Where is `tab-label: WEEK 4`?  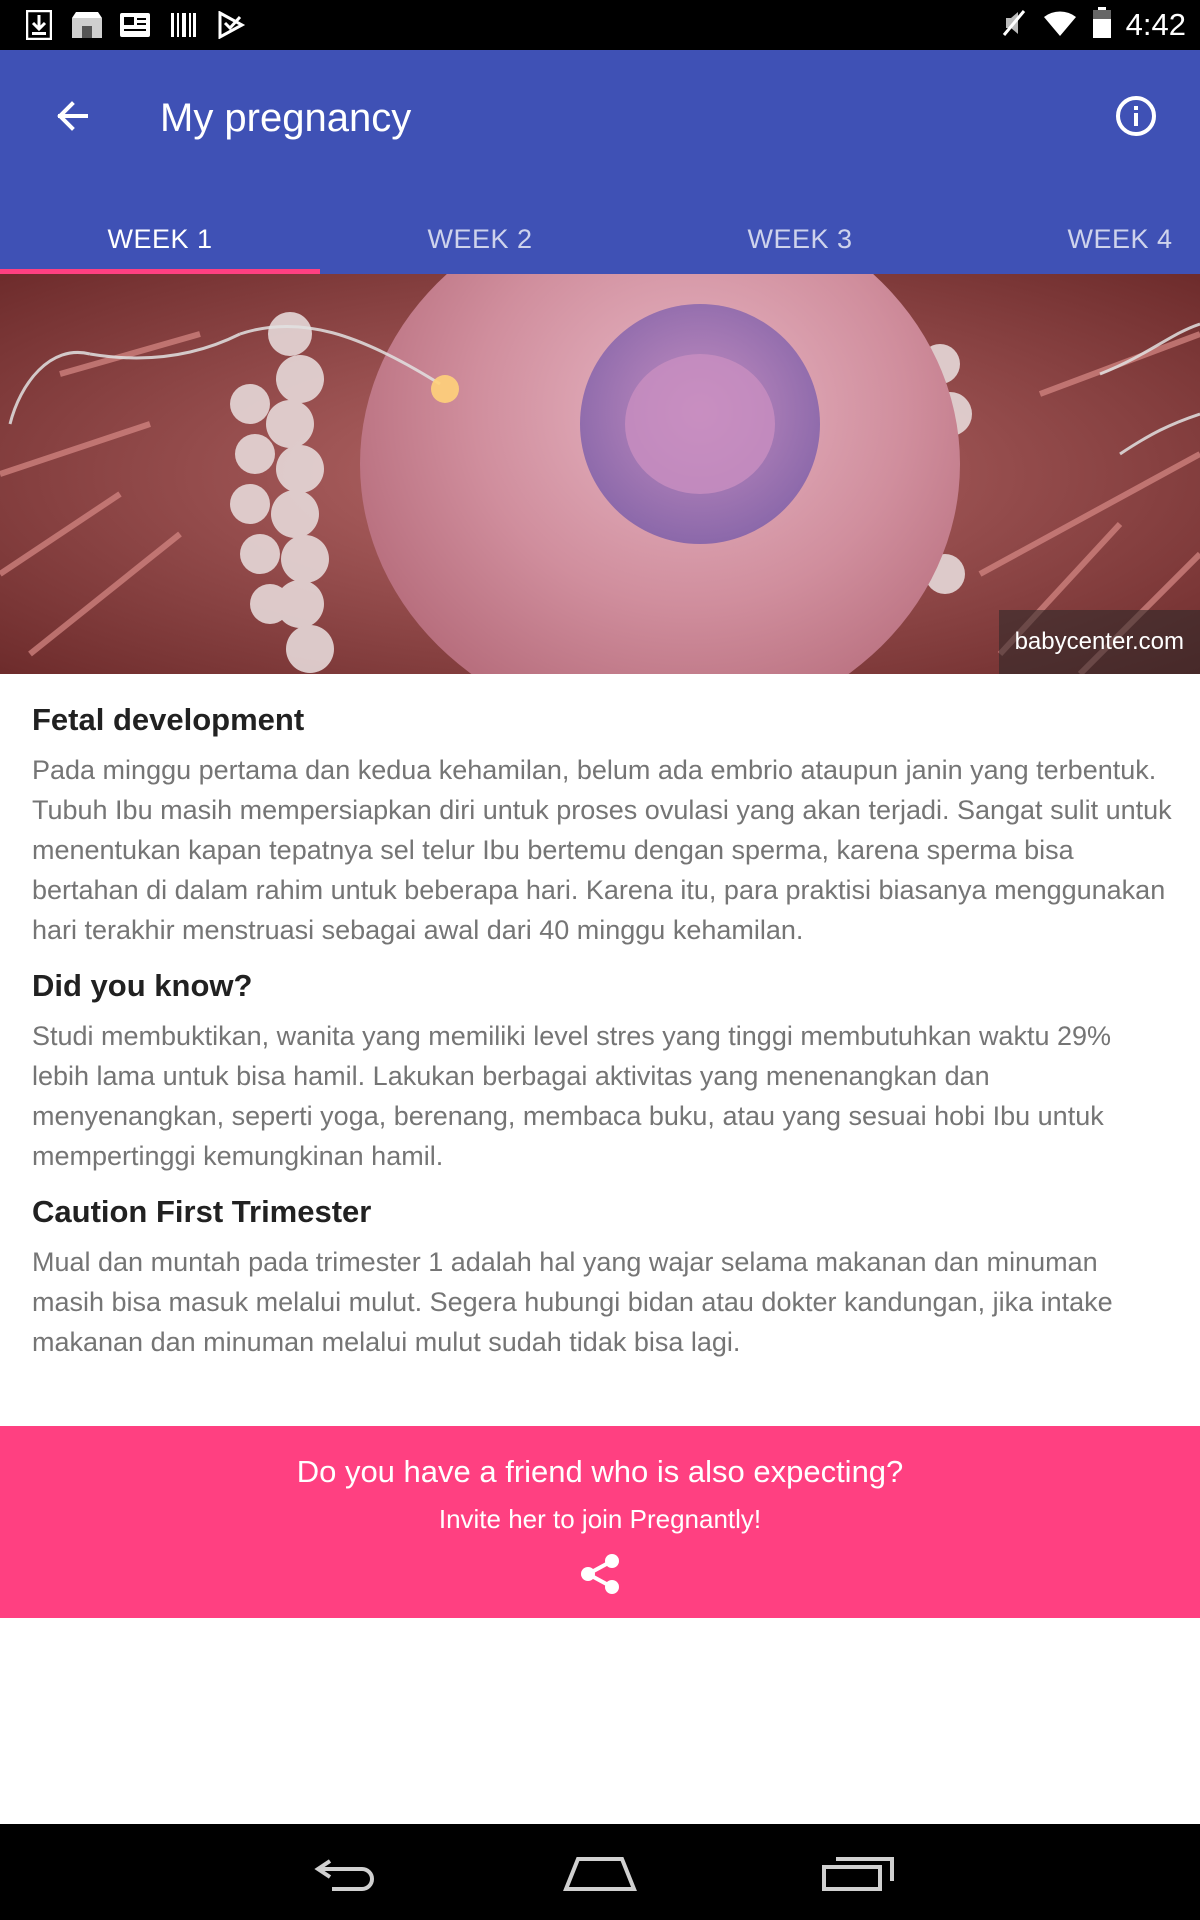 tab-label: WEEK 4 is located at coordinates (1120, 239).